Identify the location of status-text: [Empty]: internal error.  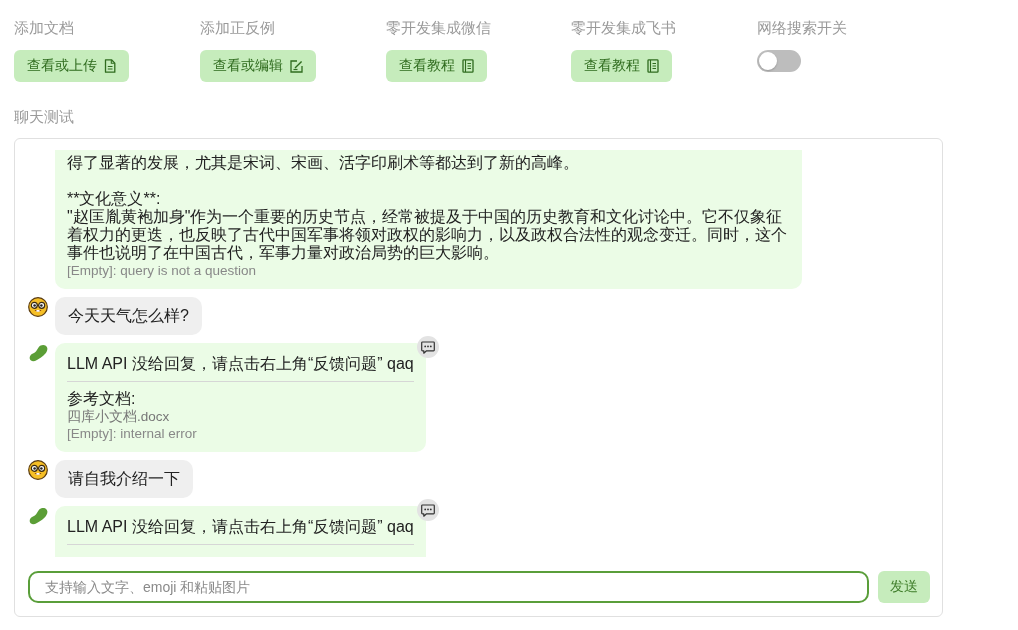
(132, 433).